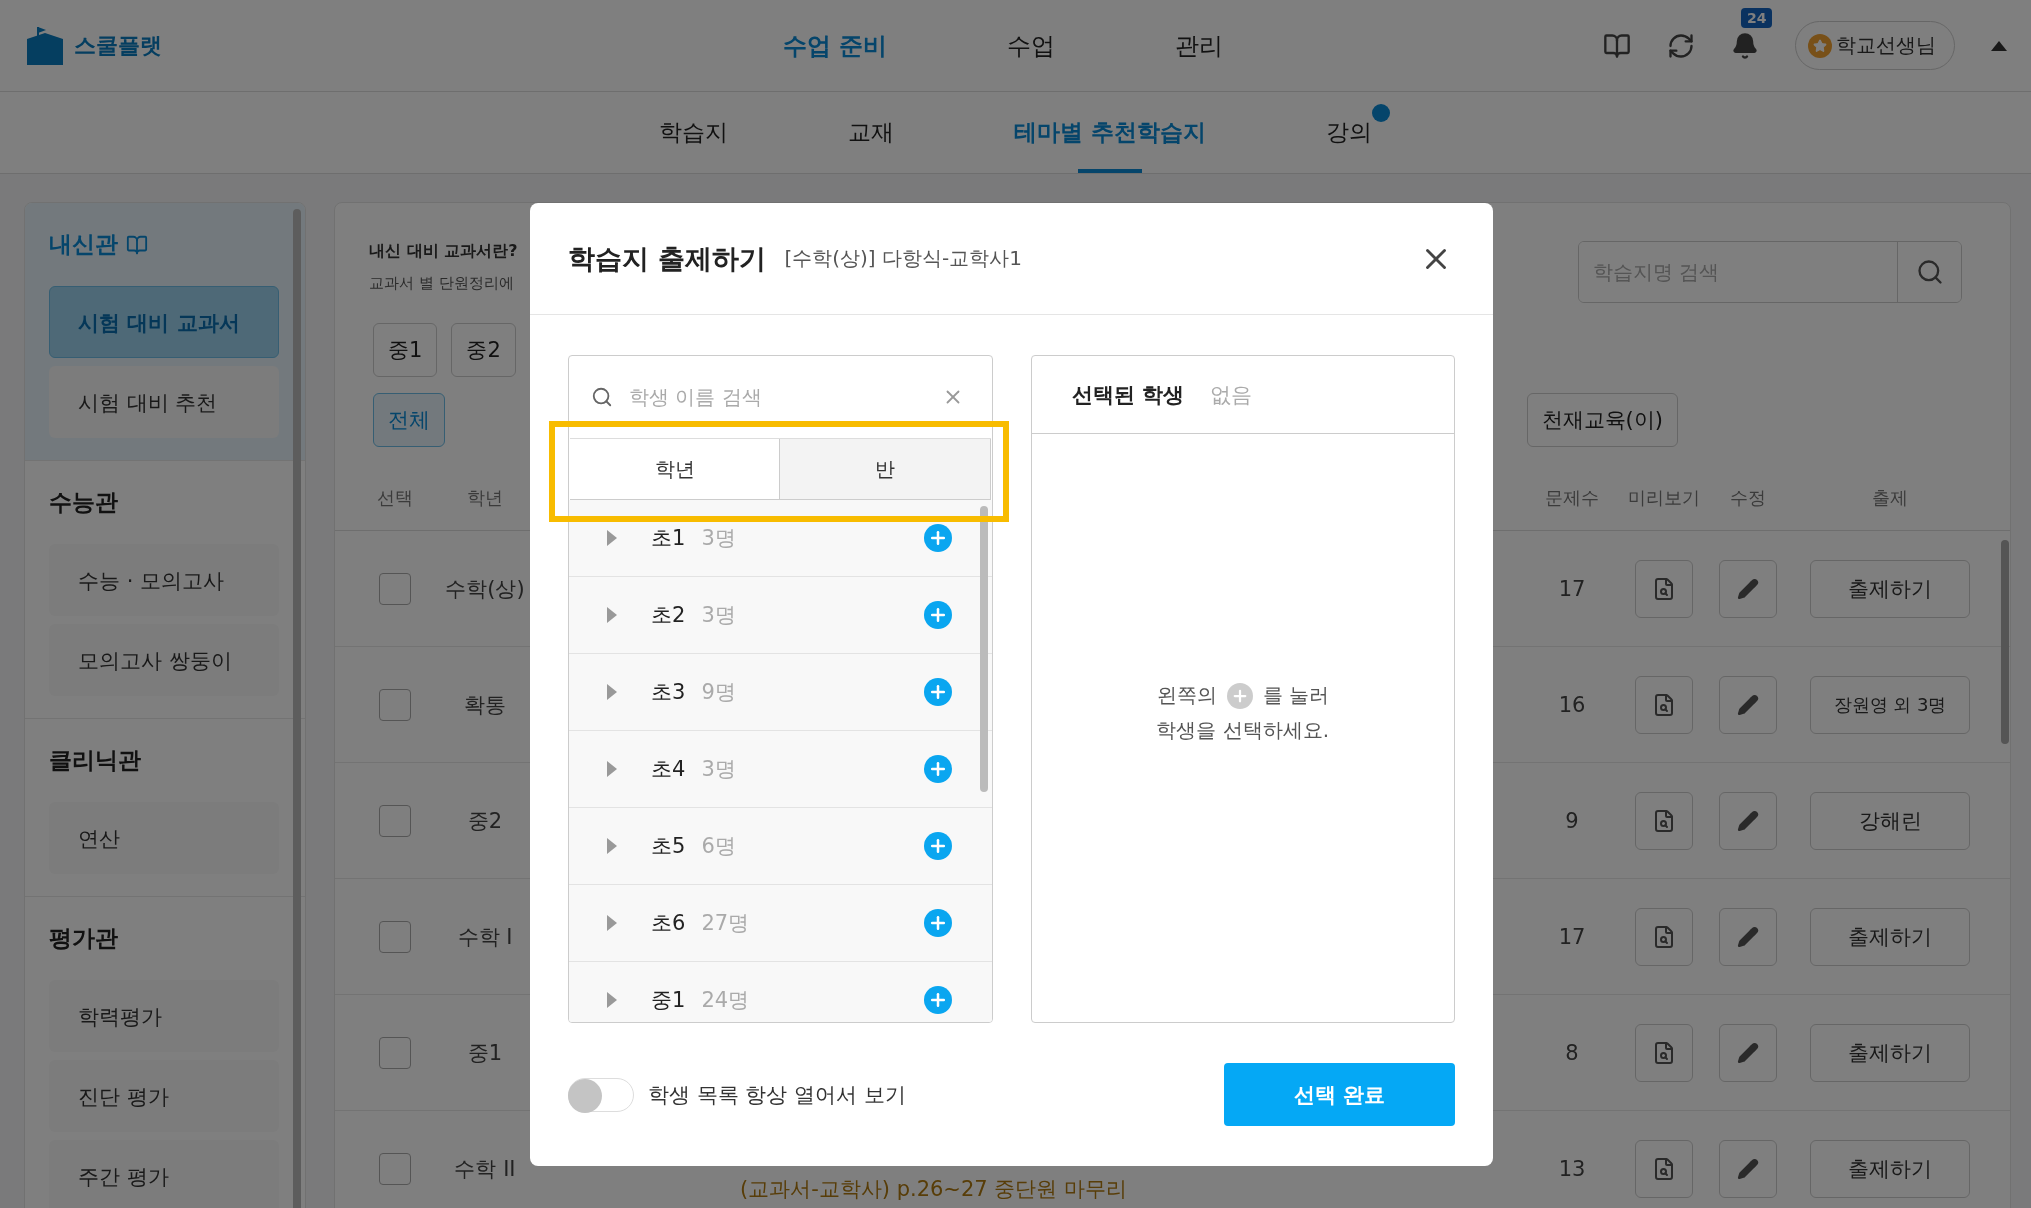  Describe the element at coordinates (1295, 695) in the screenshot. I see `hint-text: 를 눌러` at that location.